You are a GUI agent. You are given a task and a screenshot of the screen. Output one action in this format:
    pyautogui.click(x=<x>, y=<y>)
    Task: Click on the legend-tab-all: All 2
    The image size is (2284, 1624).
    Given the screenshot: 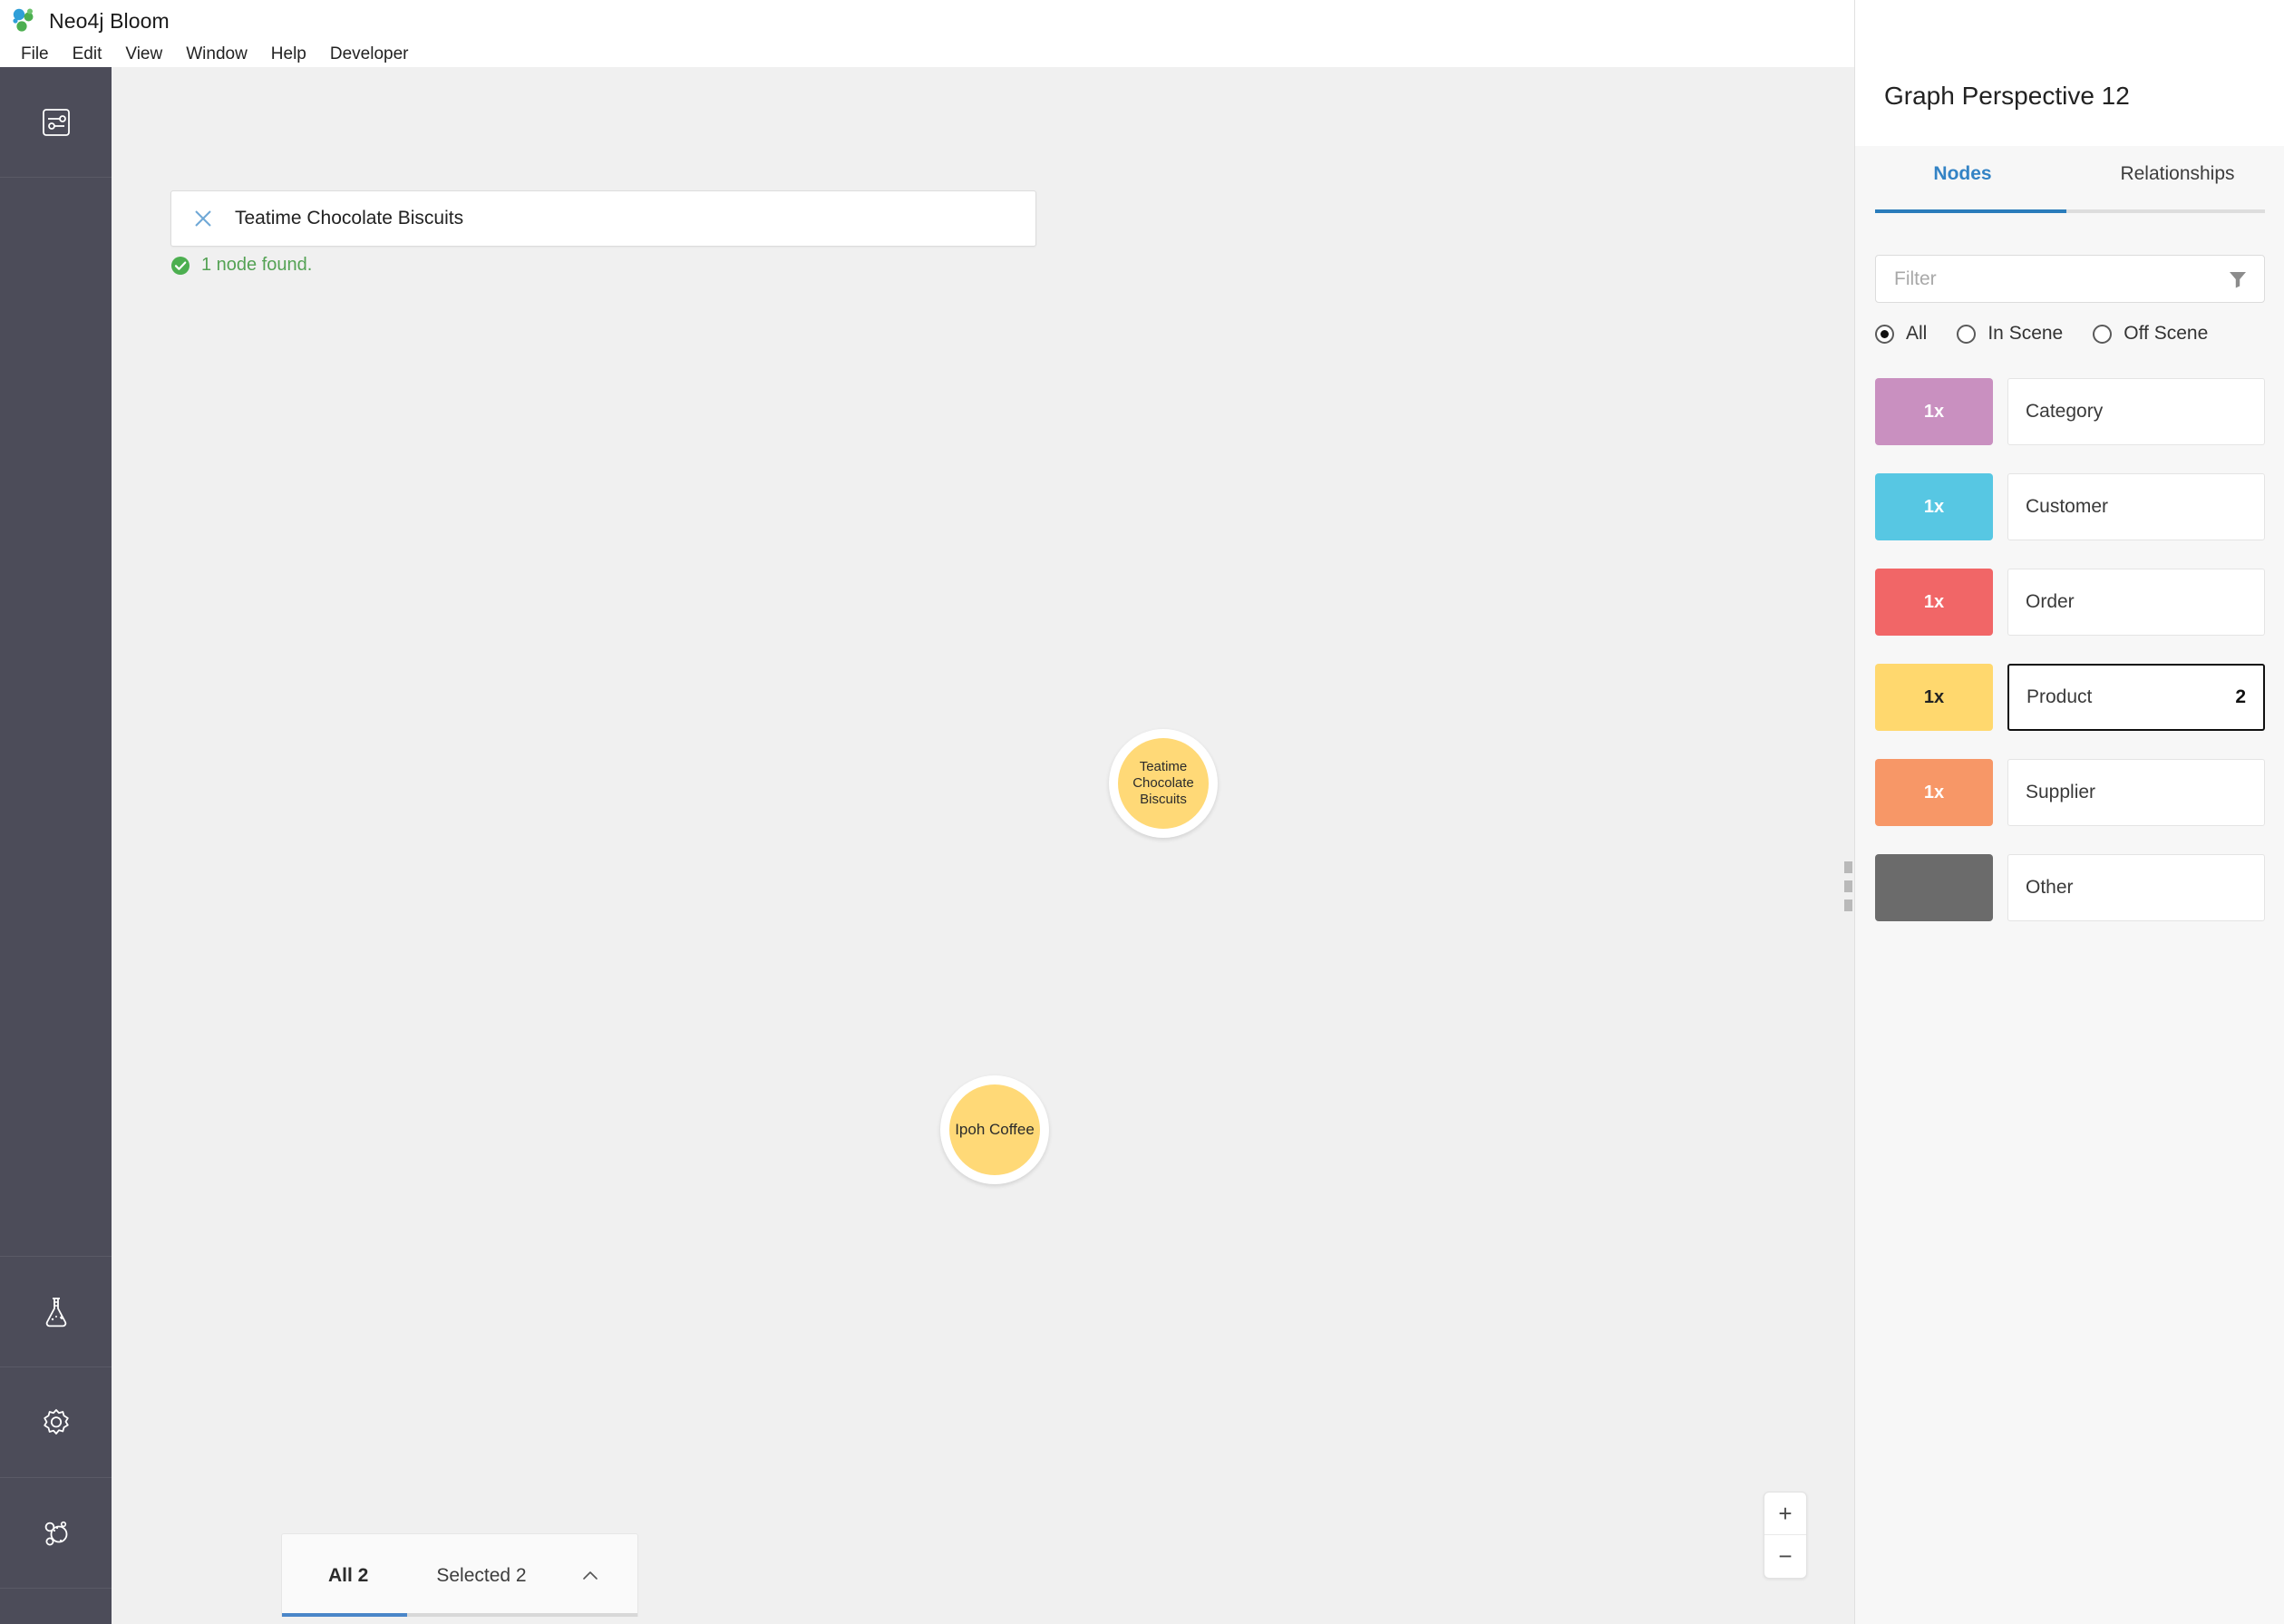 What is the action you would take?
    pyautogui.click(x=348, y=1576)
    